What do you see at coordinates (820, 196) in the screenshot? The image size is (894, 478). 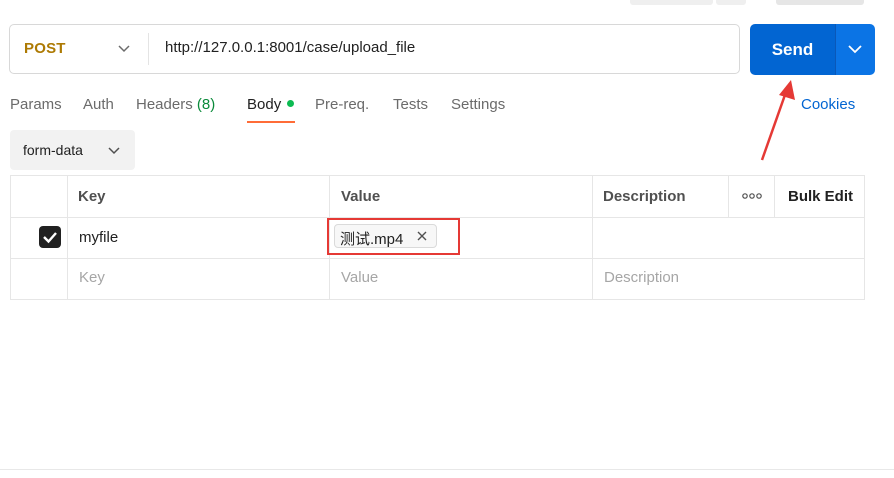 I see `bulk-edit-button: Bulk Edit` at bounding box center [820, 196].